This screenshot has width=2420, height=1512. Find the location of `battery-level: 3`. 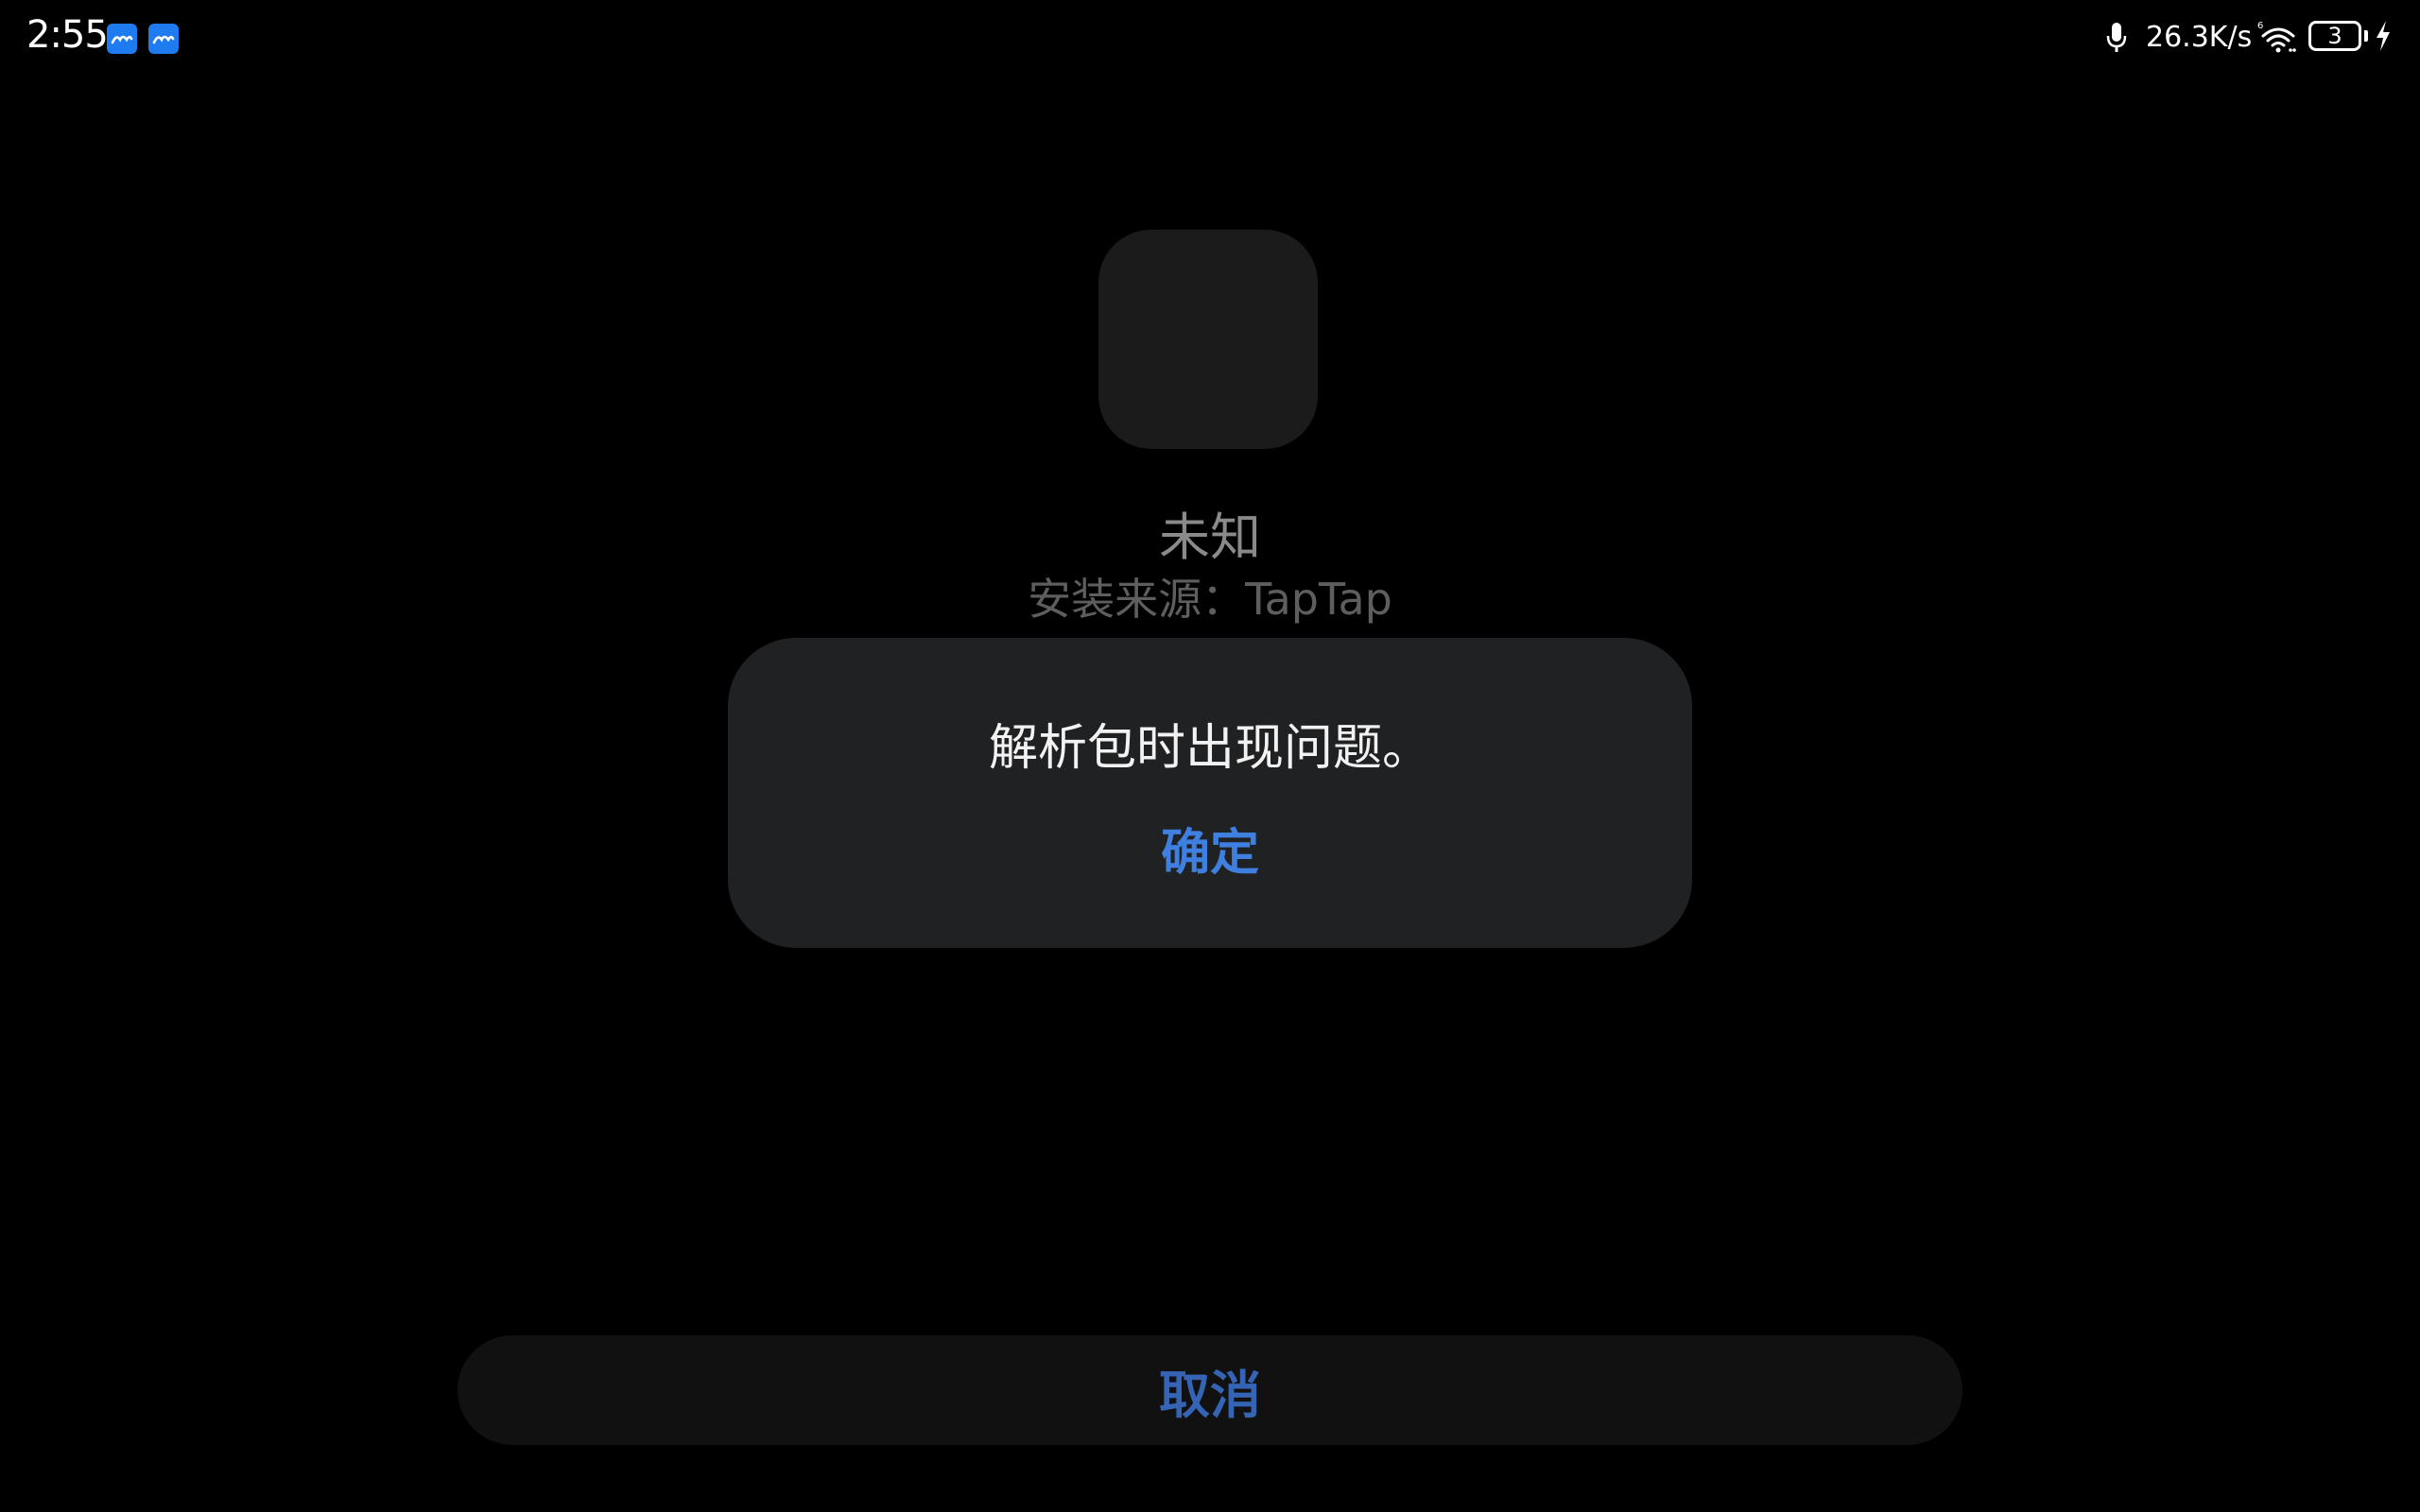

battery-level: 3 is located at coordinates (2334, 36).